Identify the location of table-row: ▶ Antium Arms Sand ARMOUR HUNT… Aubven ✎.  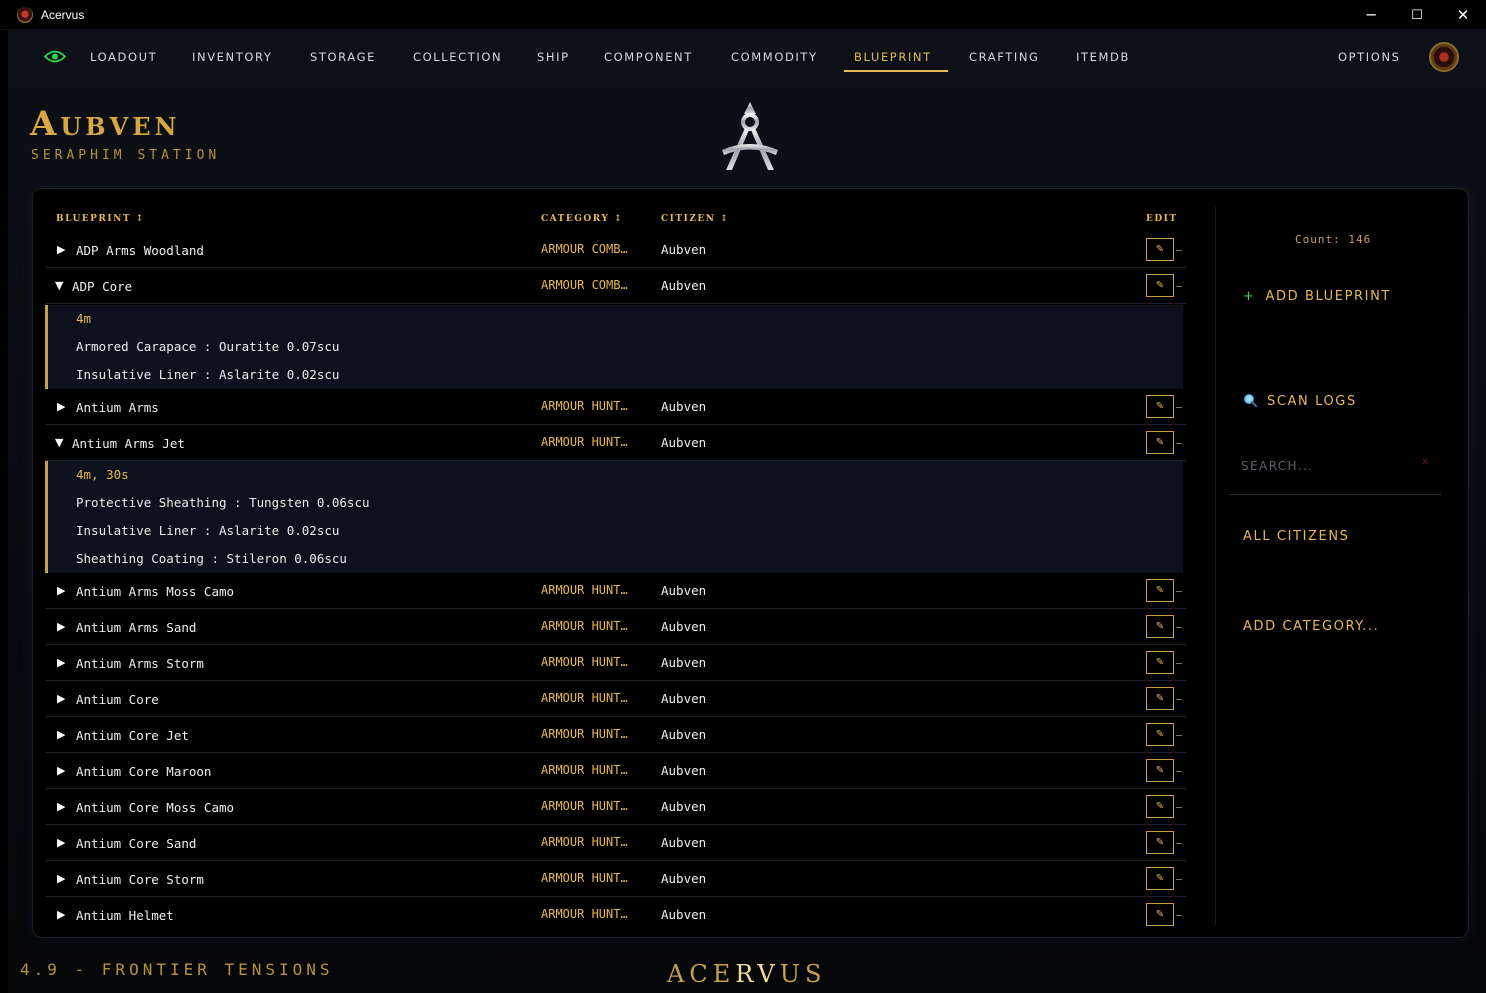
(616, 627).